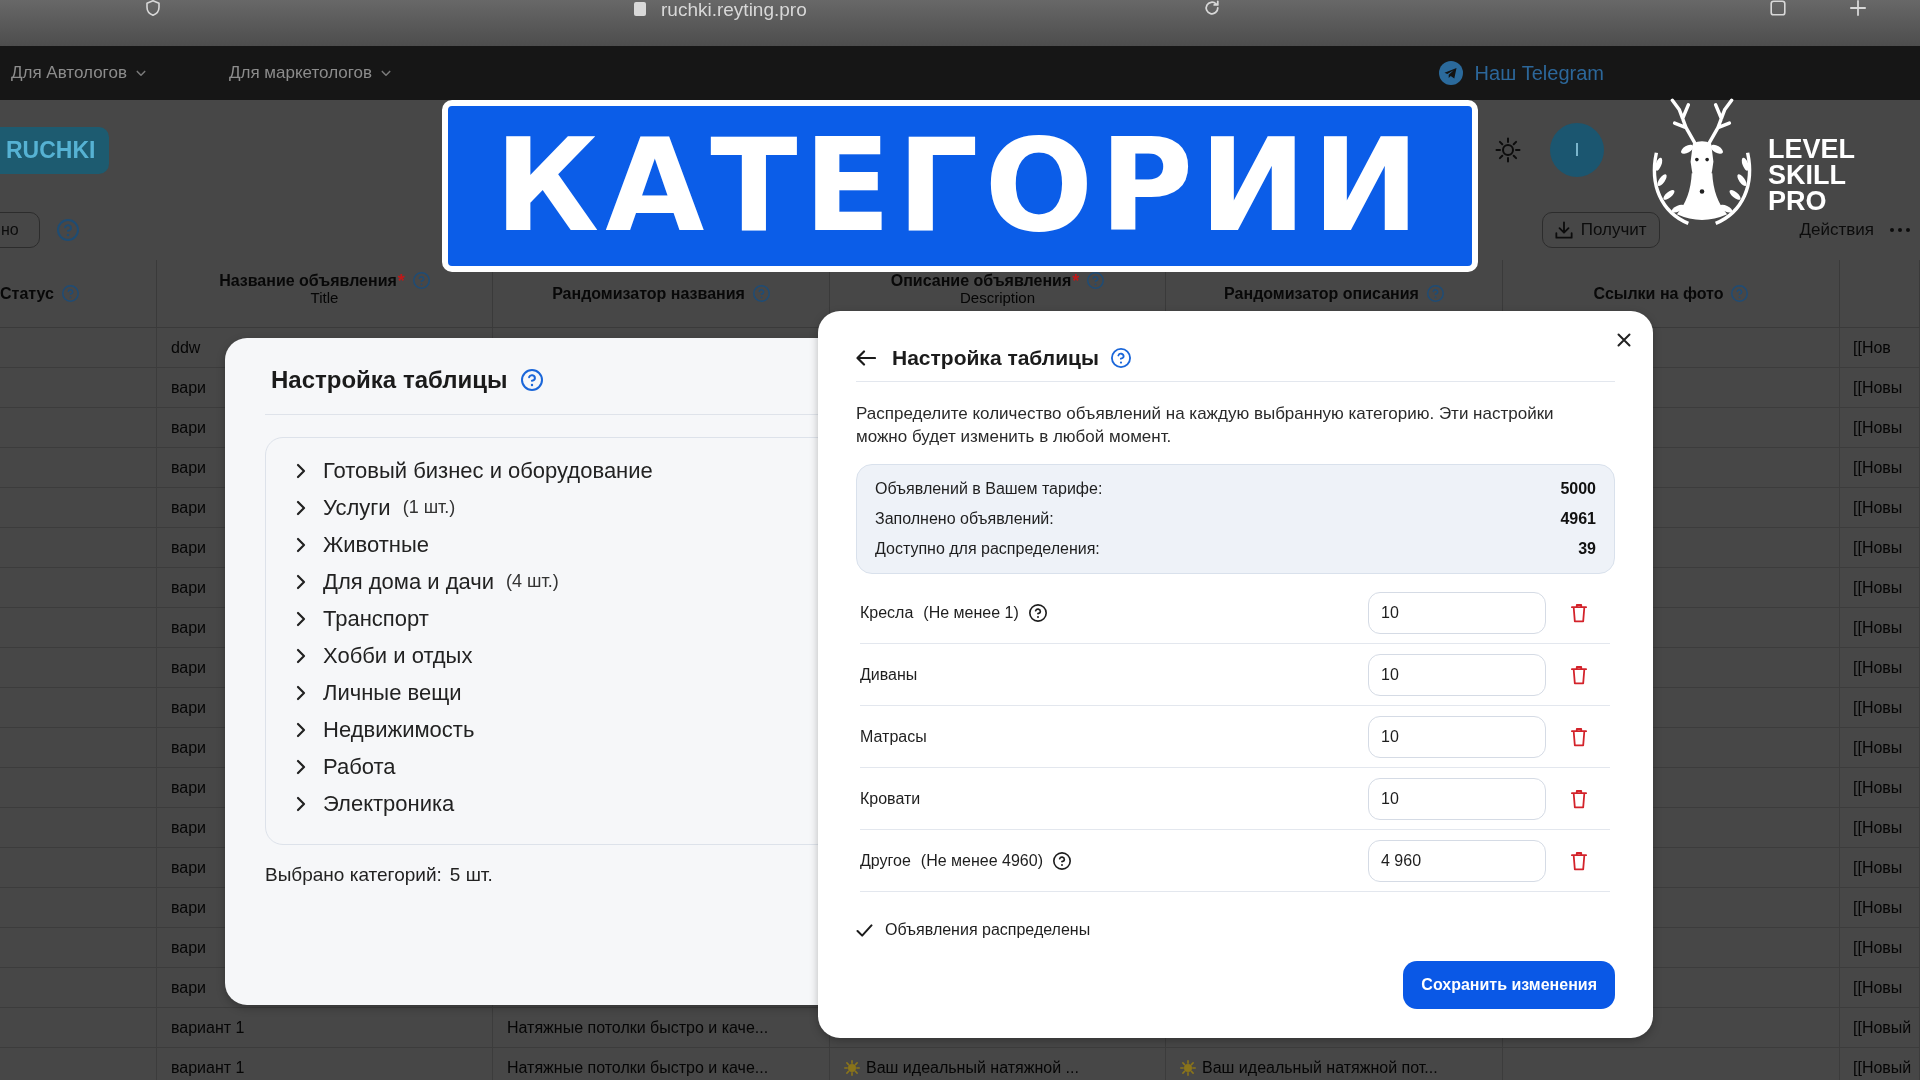 This screenshot has height=1080, width=1920. I want to click on category-item: Работа, so click(346, 766).